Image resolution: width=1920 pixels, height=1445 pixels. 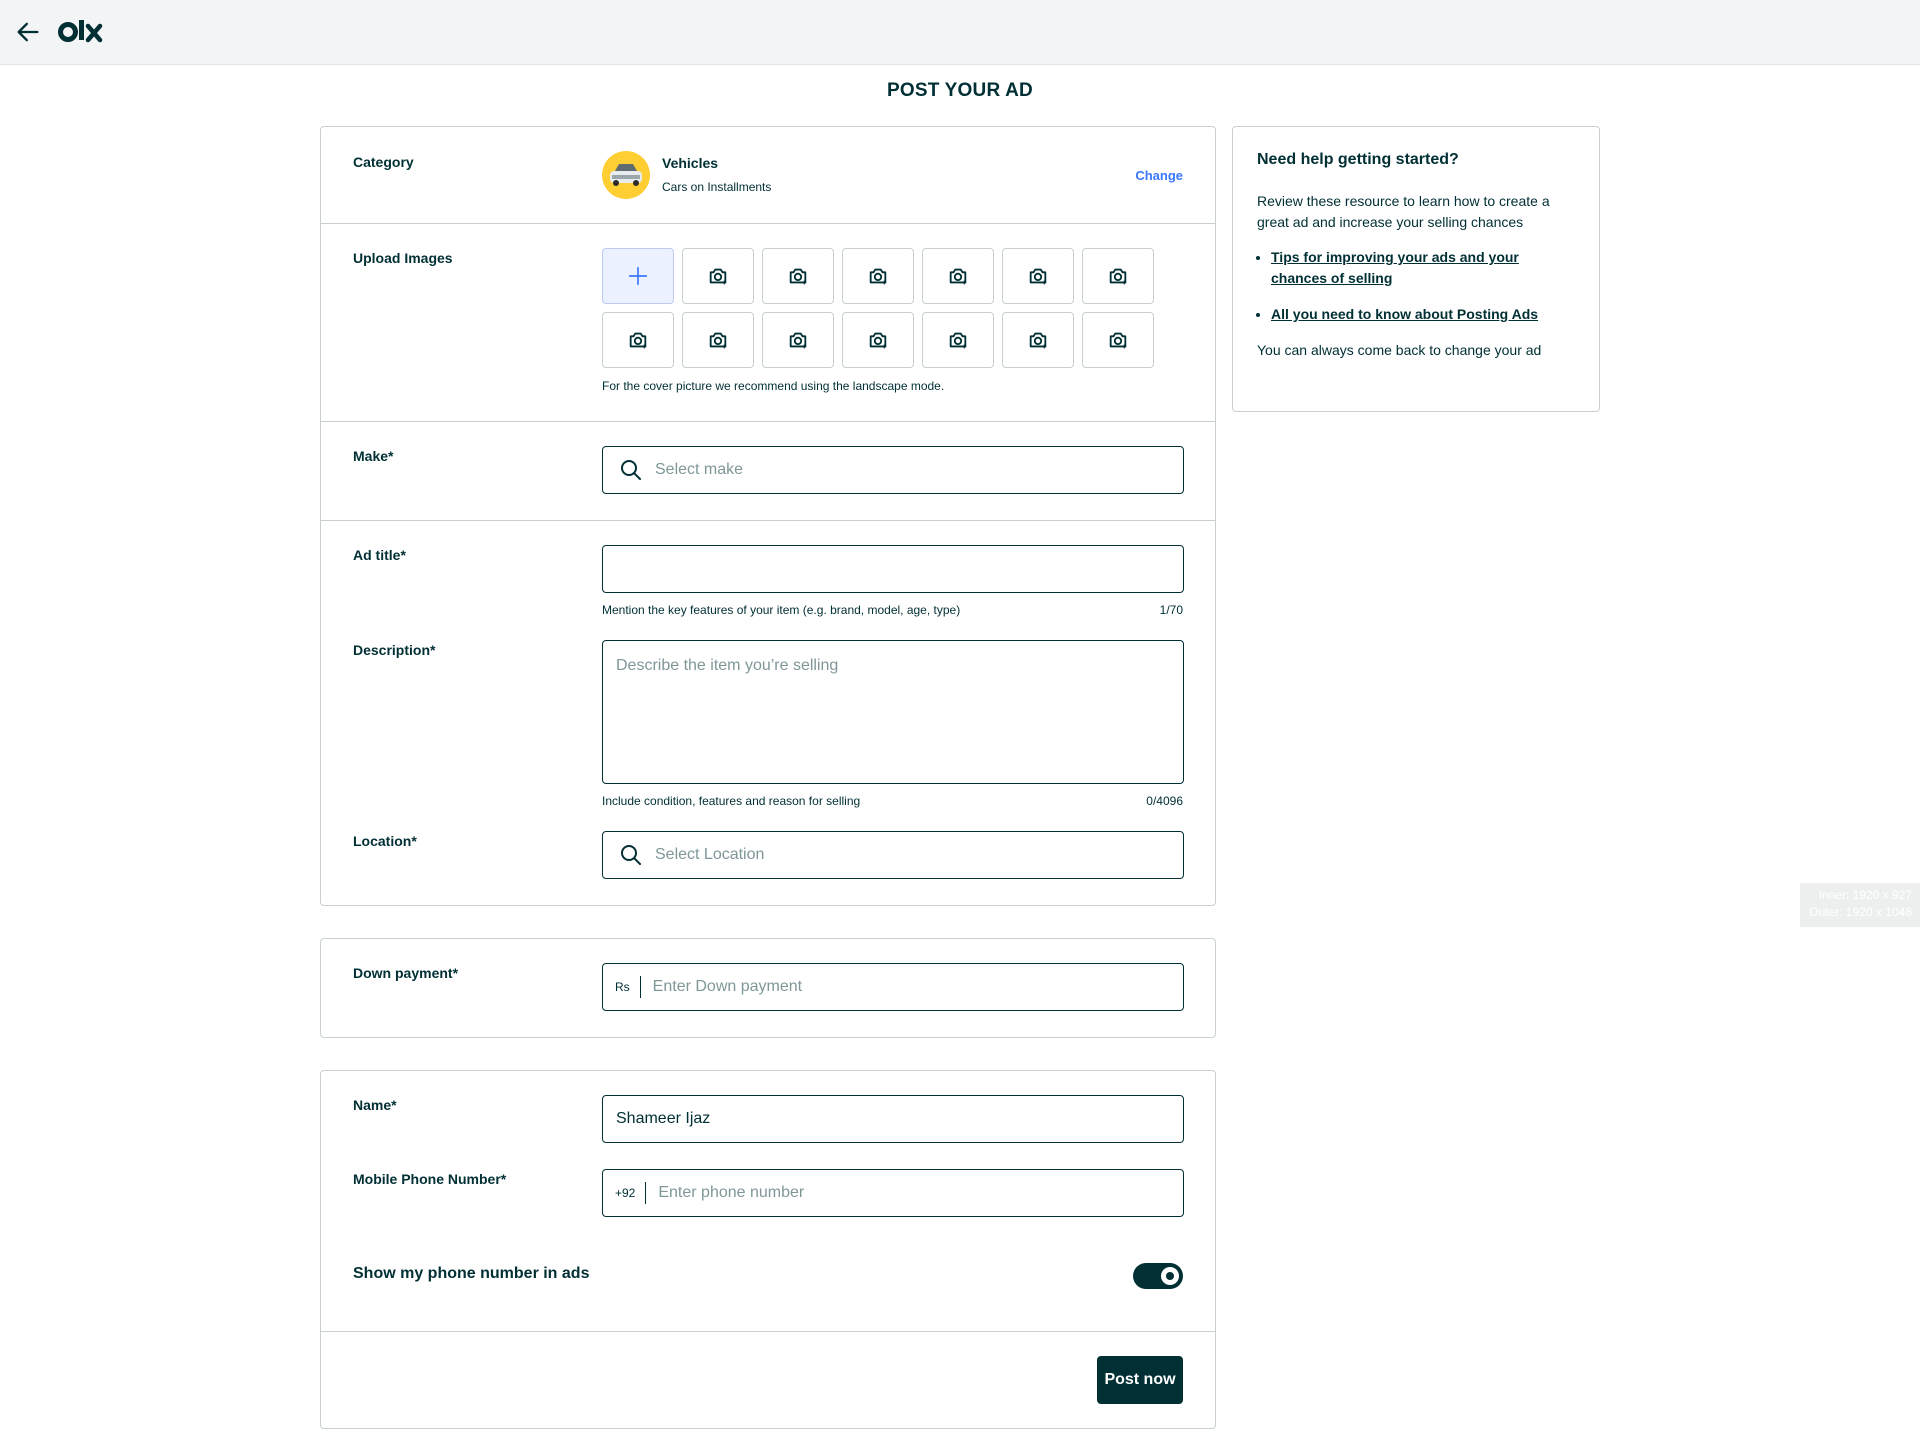 I want to click on currency-prefix: Rs, so click(x=622, y=987).